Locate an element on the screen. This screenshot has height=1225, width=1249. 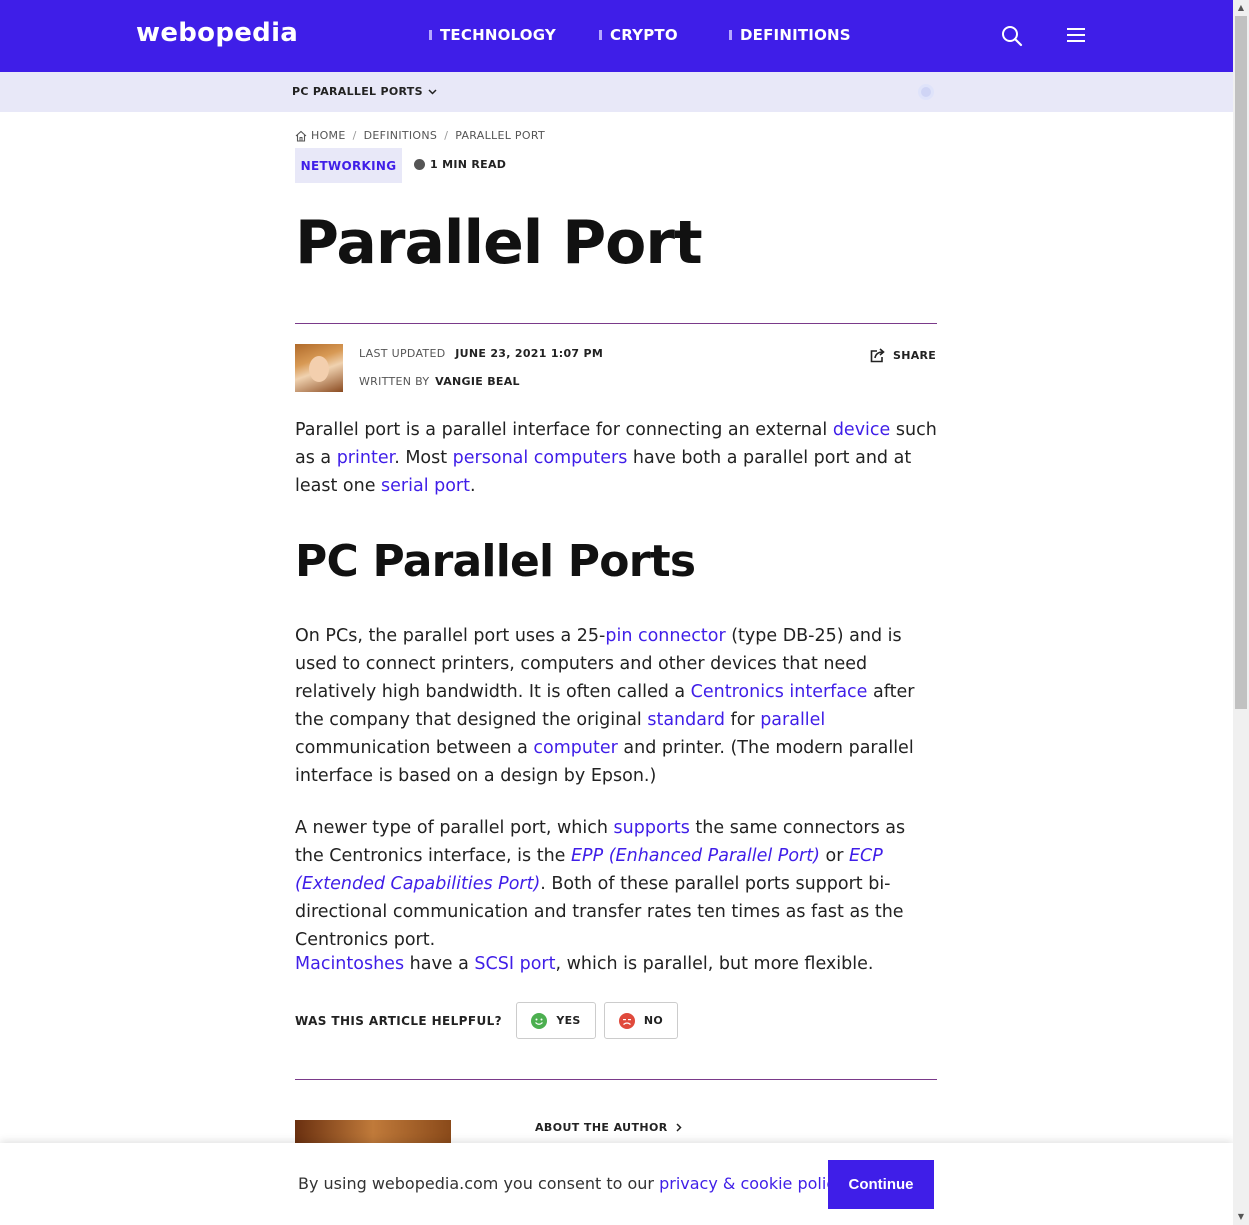
category-tag: NETWORKING is located at coordinates (348, 165).